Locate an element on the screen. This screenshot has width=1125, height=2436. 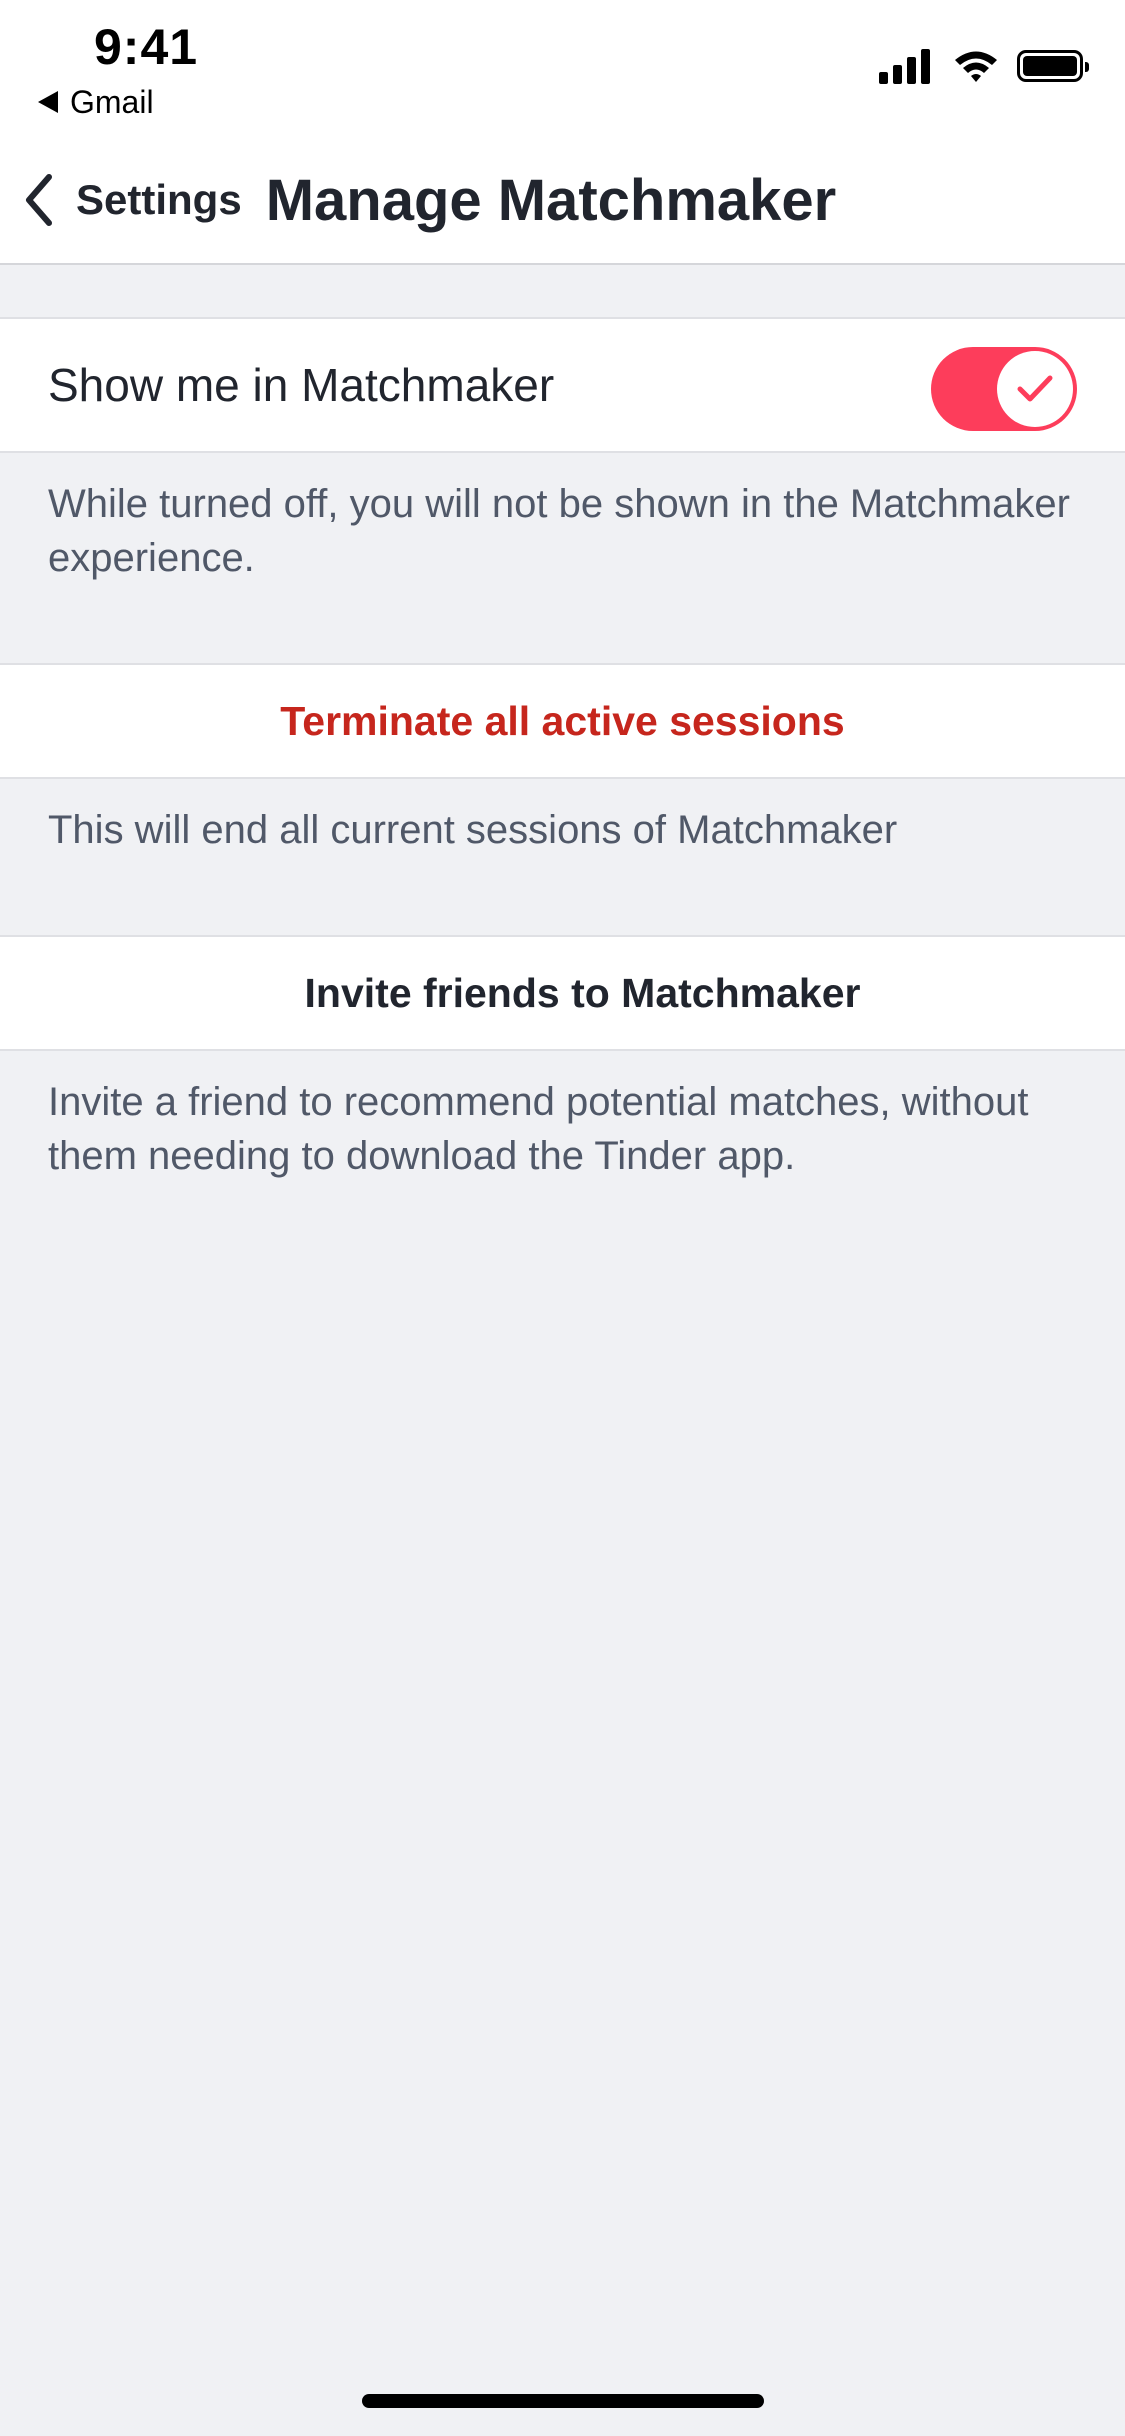
top-bar: 9:41 Gmail Settings Manage Matchmaker is located at coordinates (562, 132).